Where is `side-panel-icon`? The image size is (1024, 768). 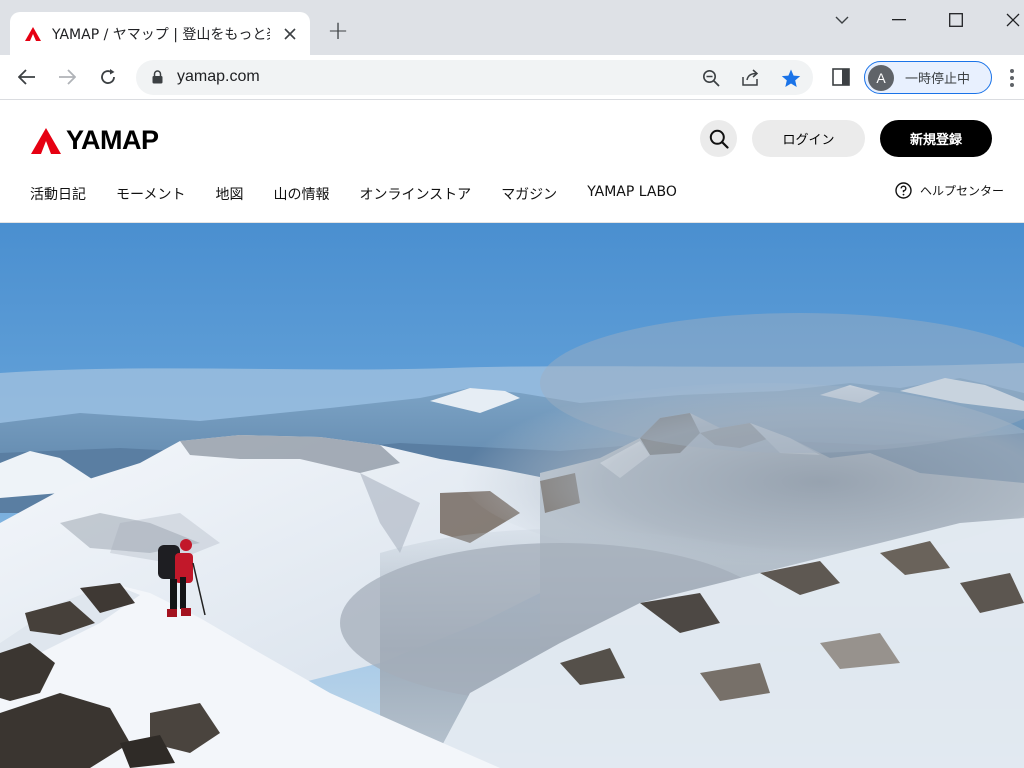 side-panel-icon is located at coordinates (841, 77).